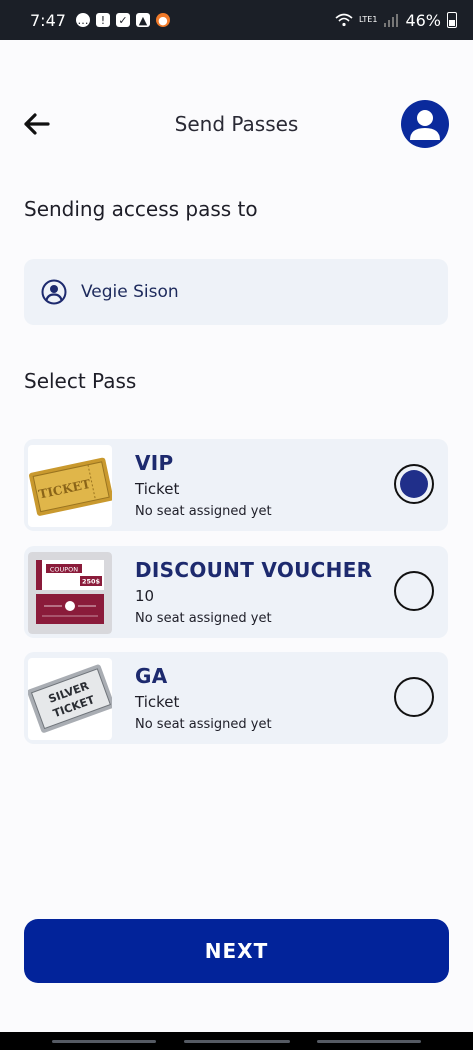 The height and width of the screenshot is (1050, 473). I want to click on pass-thumbnail-gold-ticket: TICKET, so click(70, 486).